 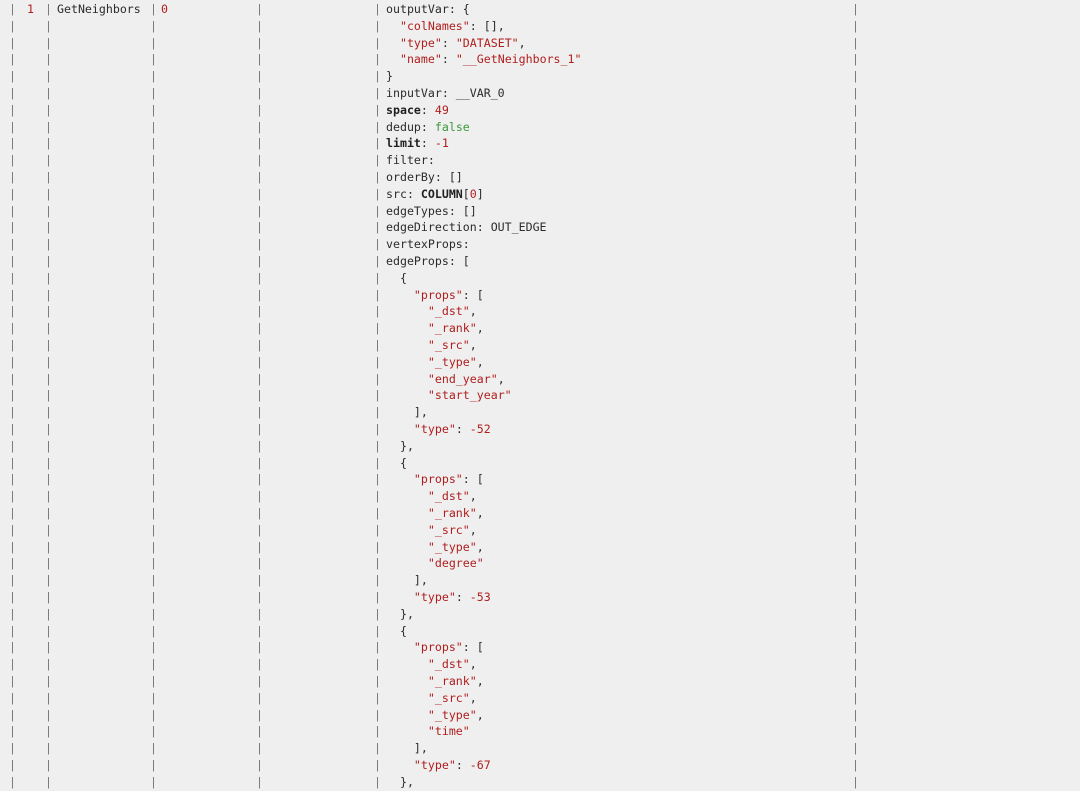 I want to click on plan-row-continuation-line: | | | | | | ],, so click(x=540, y=412).